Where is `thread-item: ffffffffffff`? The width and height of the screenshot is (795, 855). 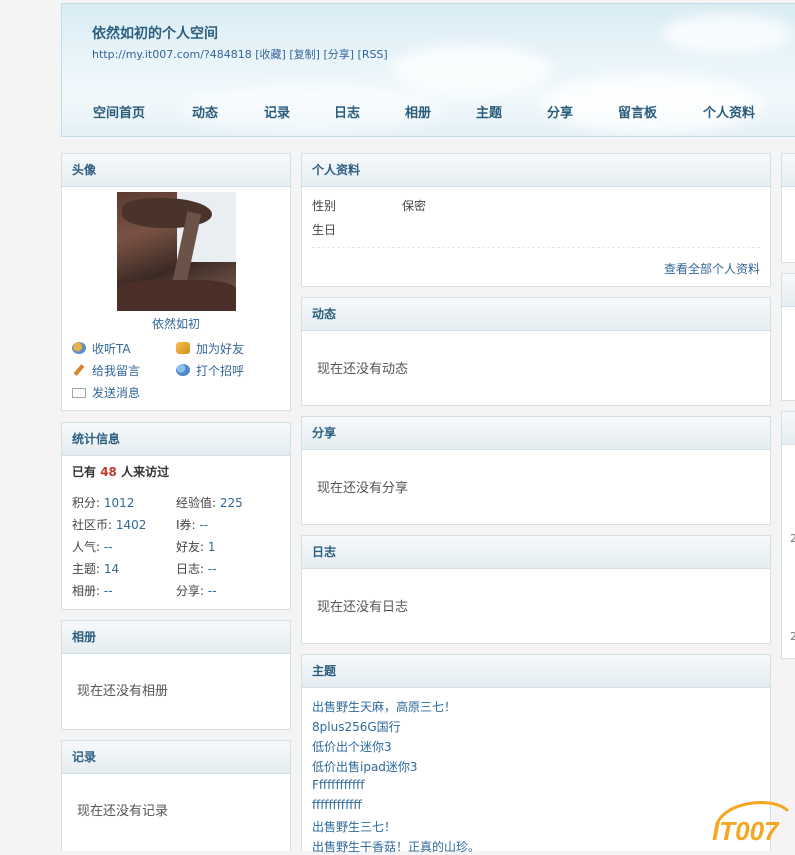 thread-item: ffffffffffff is located at coordinates (337, 805).